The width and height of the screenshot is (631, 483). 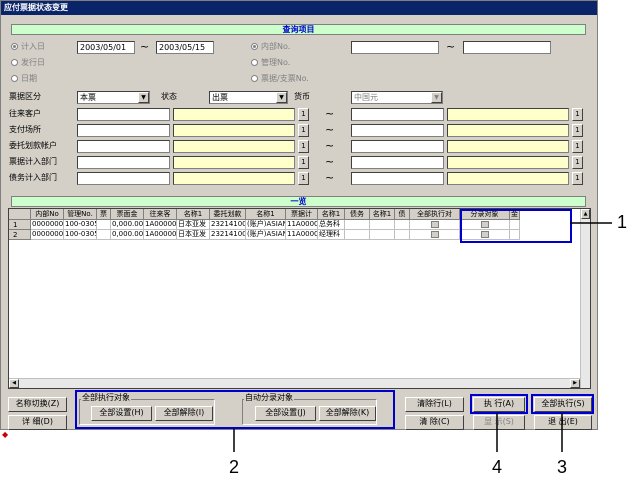 I want to click on callout-3: 3, so click(x=562, y=467).